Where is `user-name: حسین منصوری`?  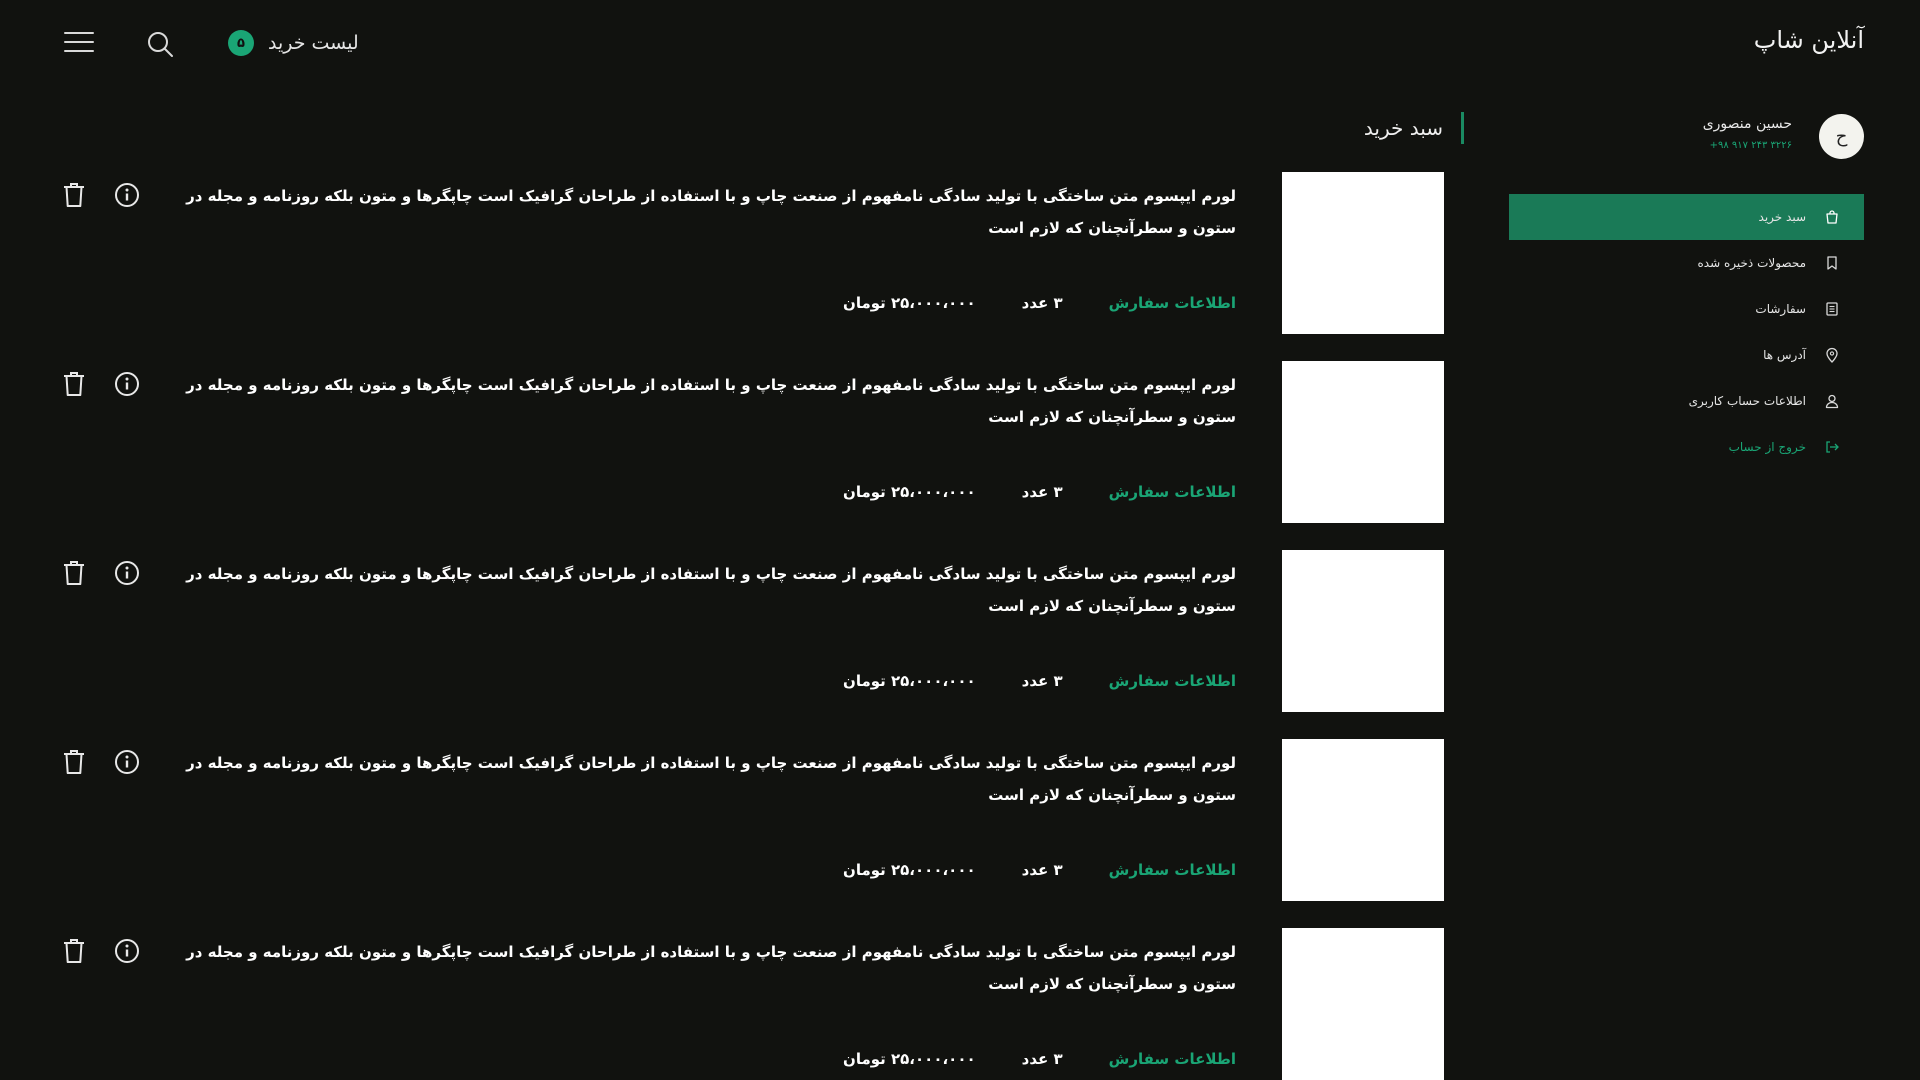 user-name: حسین منصوری is located at coordinates (1747, 124).